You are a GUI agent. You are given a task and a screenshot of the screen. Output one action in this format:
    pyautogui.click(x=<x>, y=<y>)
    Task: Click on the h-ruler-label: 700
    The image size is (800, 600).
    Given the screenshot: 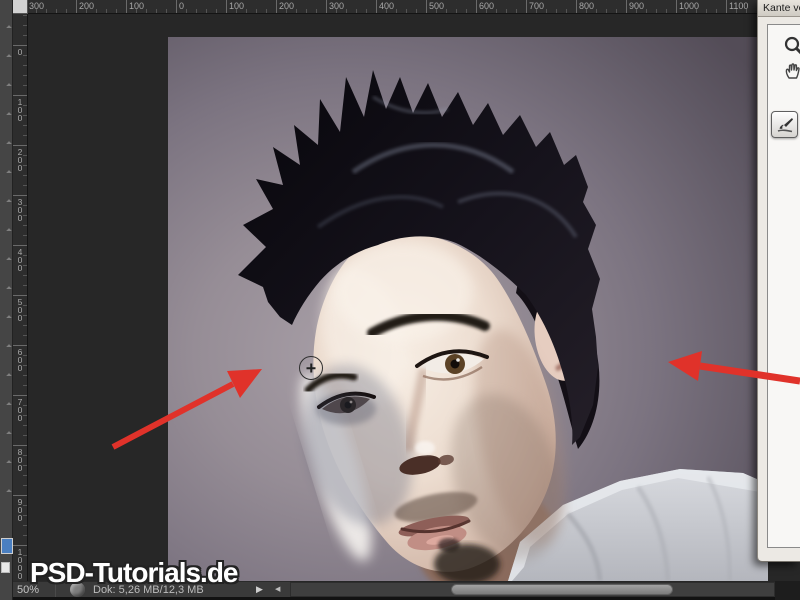 What is the action you would take?
    pyautogui.click(x=537, y=6)
    